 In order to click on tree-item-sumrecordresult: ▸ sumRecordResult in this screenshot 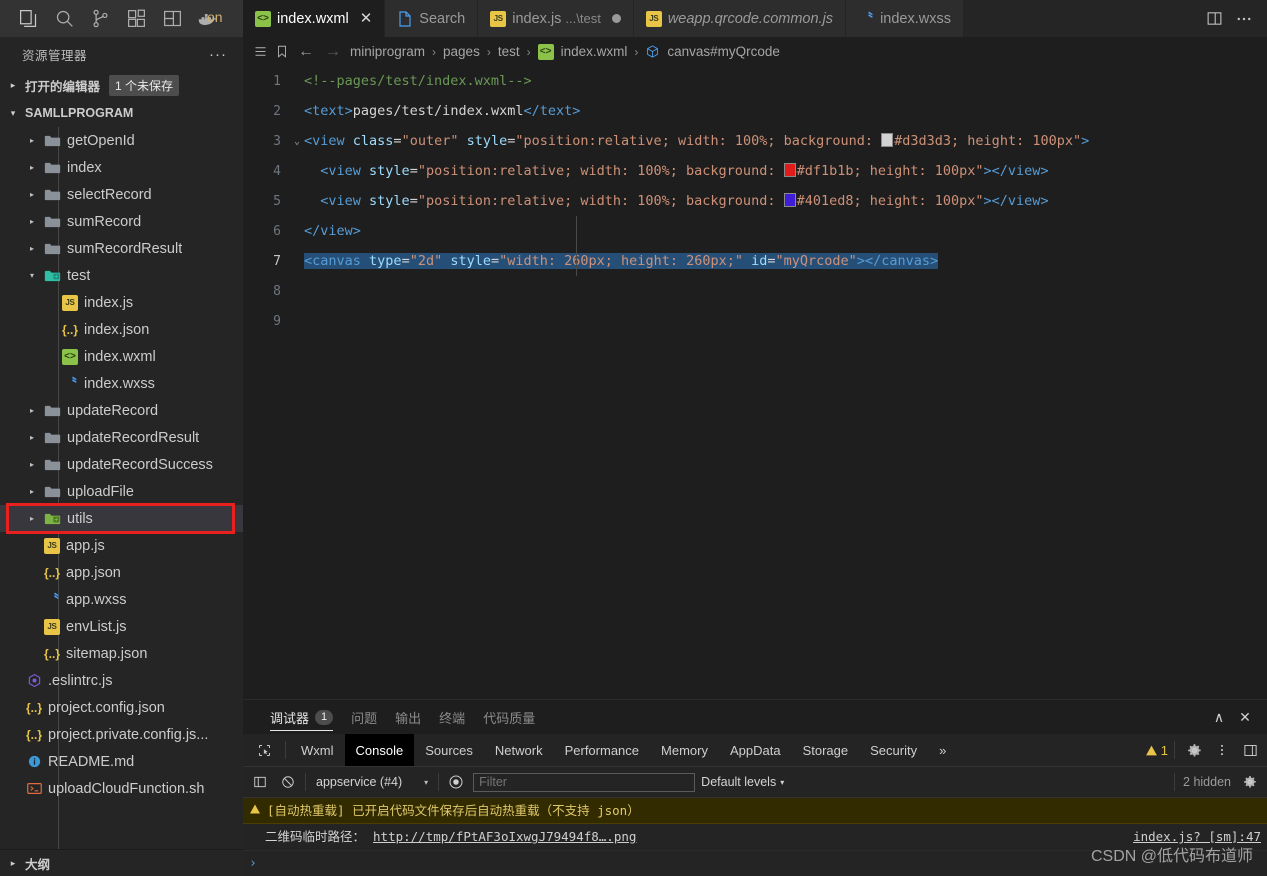, I will do `click(121, 248)`.